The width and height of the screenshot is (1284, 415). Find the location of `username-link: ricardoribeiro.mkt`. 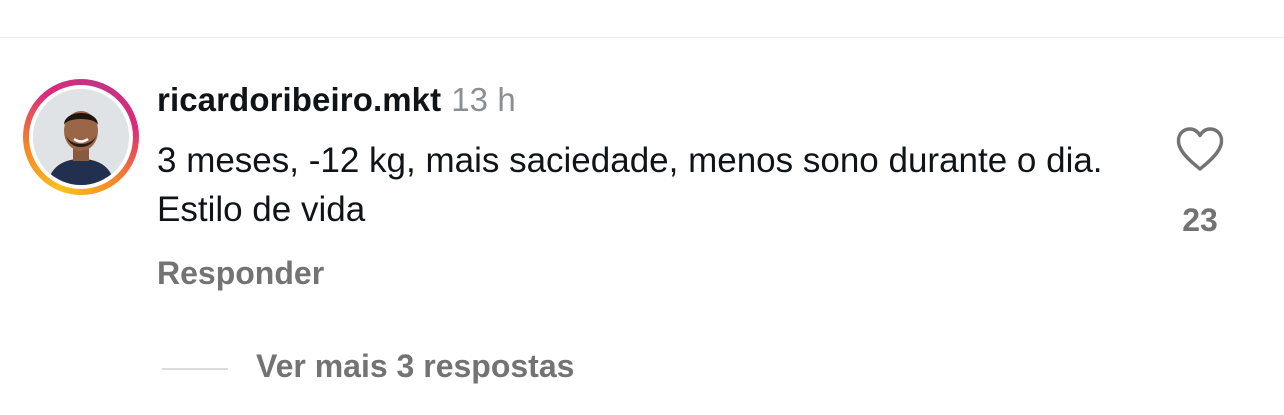

username-link: ricardoribeiro.mkt is located at coordinates (299, 99).